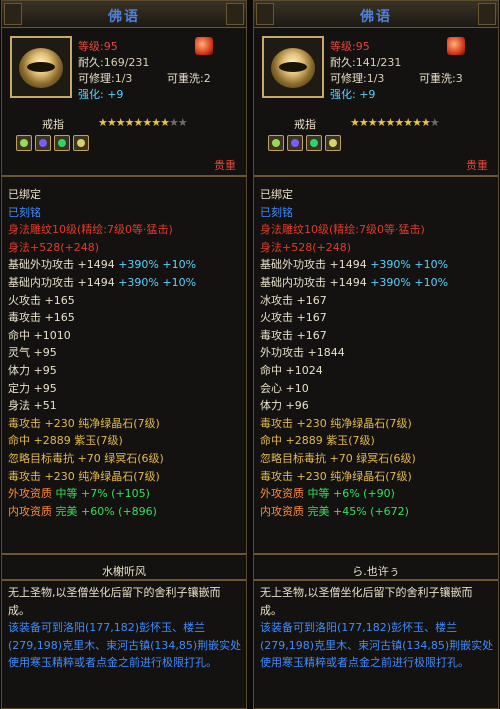 The height and width of the screenshot is (709, 500). What do you see at coordinates (409, 265) in the screenshot?
I see `attribute-text: +390% +10%` at bounding box center [409, 265].